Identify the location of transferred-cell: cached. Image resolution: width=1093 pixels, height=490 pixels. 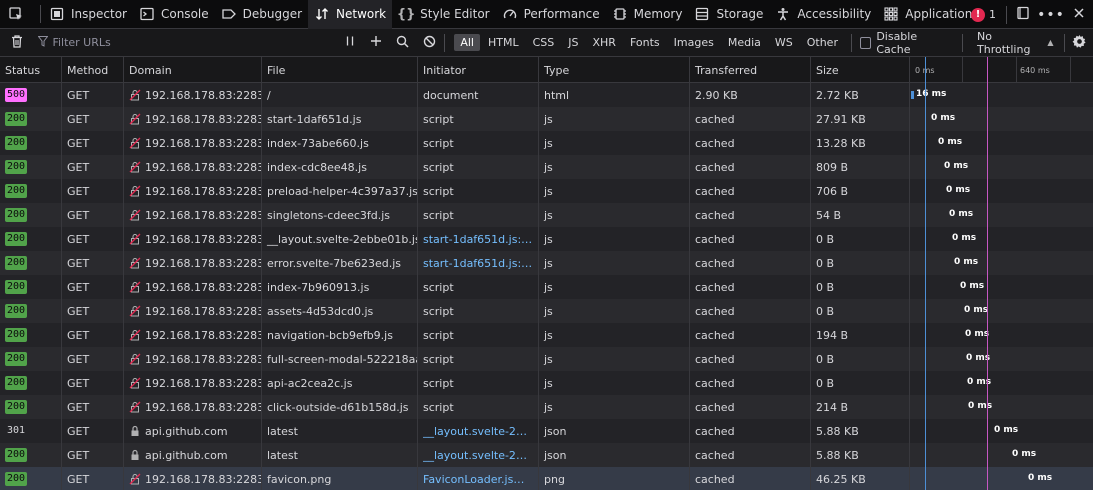
(750, 263).